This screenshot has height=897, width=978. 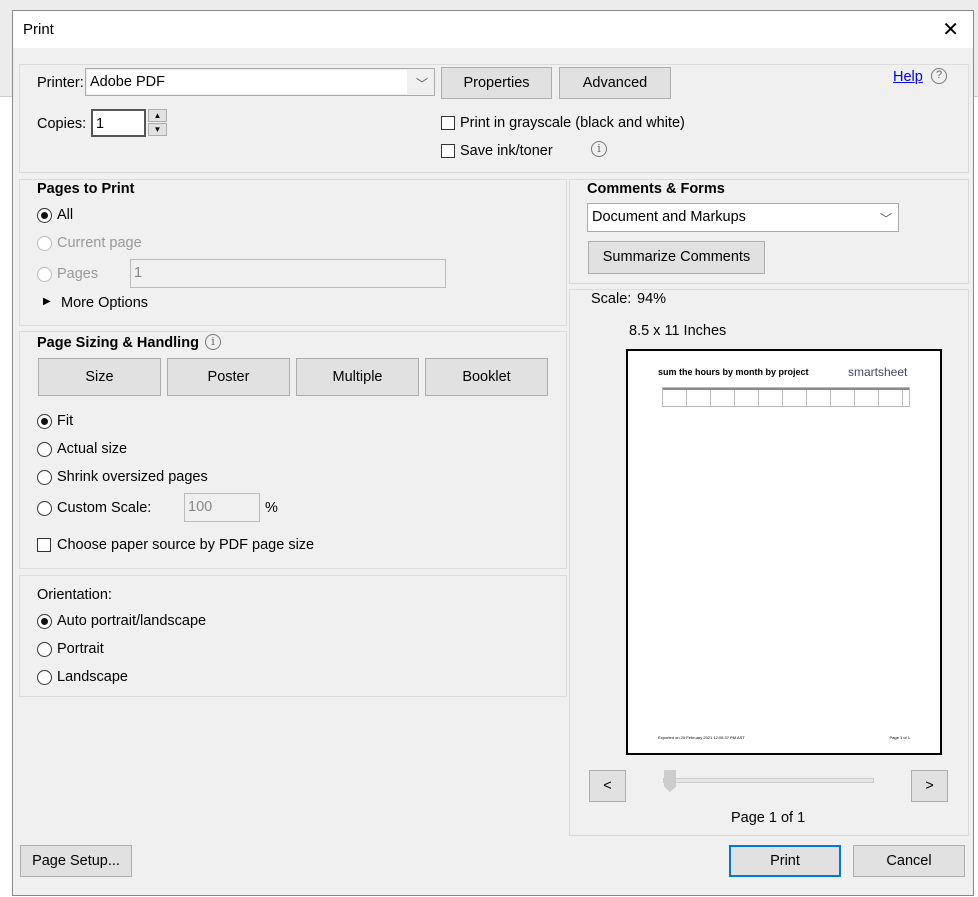 What do you see at coordinates (768, 780) in the screenshot?
I see `page-slider-track` at bounding box center [768, 780].